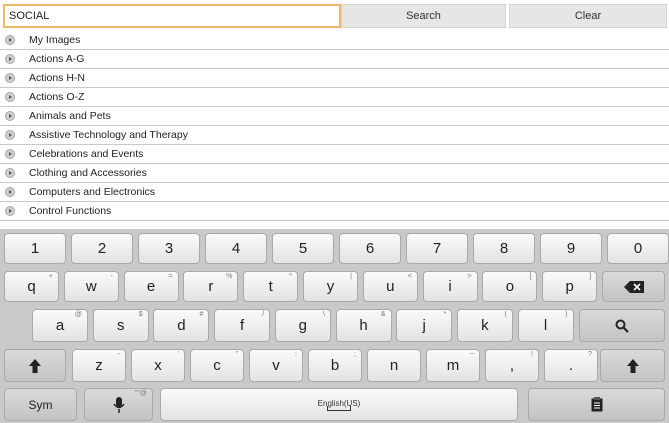  Describe the element at coordinates (334, 97) in the screenshot. I see `list-item: Actions O-Z` at that location.